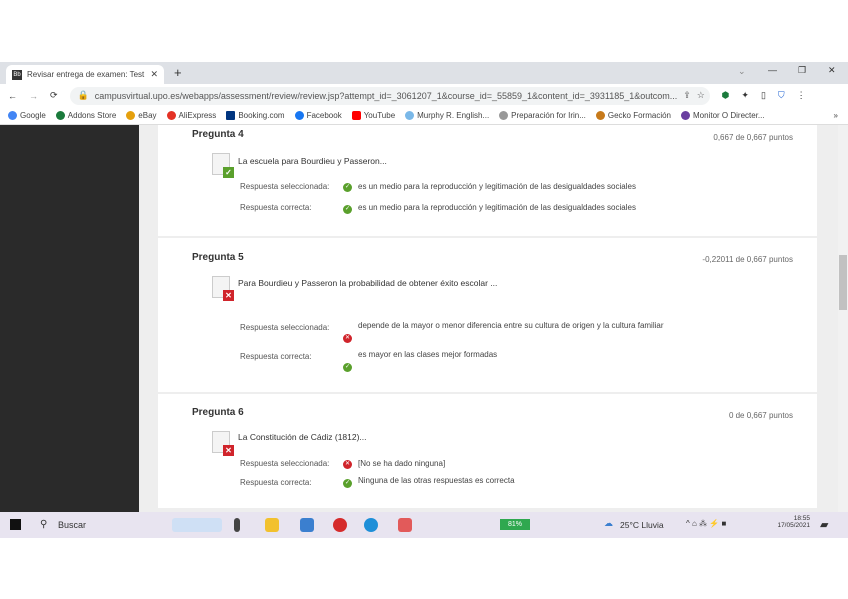 This screenshot has height=599, width=848. Describe the element at coordinates (801, 95) in the screenshot. I see `menu-icon: ⋮` at that location.